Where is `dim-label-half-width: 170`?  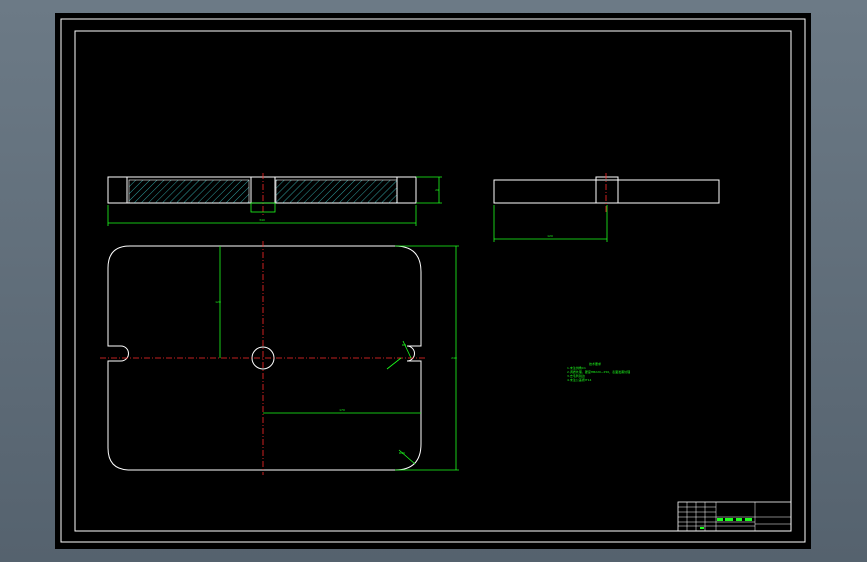 dim-label-half-width: 170 is located at coordinates (342, 410).